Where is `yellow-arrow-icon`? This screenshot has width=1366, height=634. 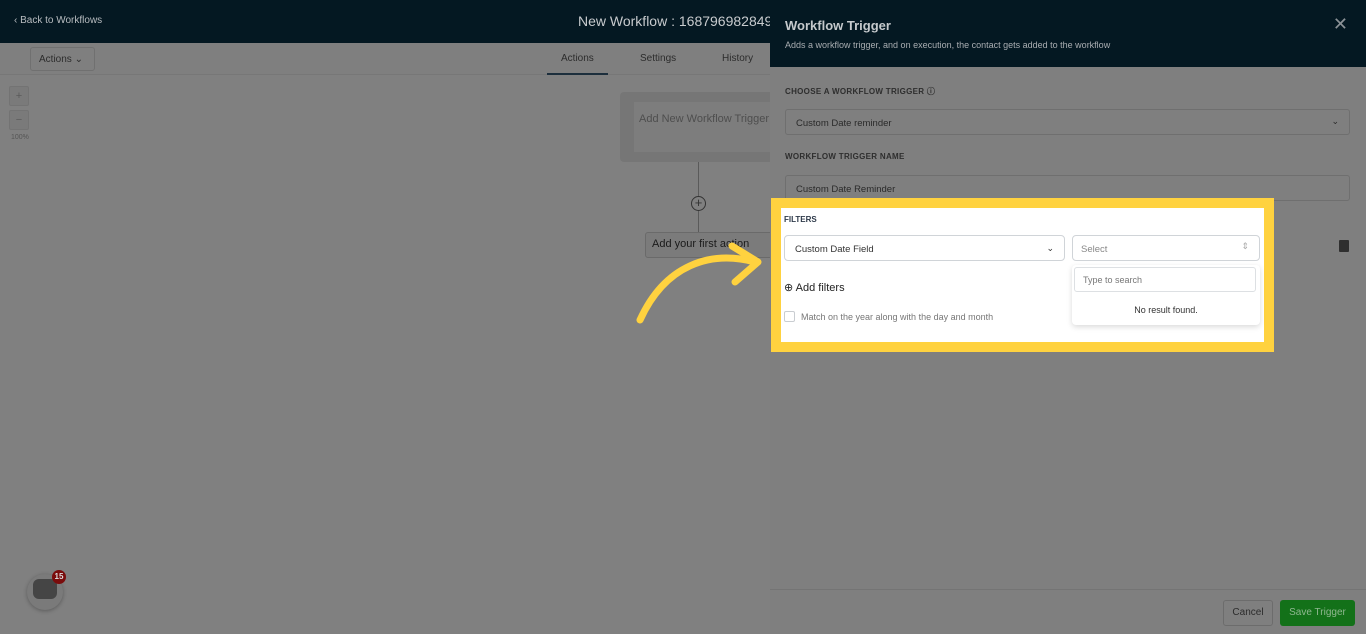
yellow-arrow-icon is located at coordinates (699, 283).